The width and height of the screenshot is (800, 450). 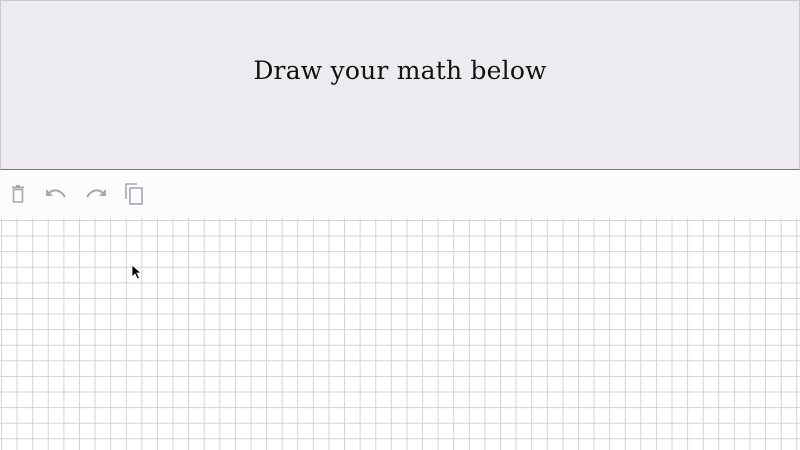 I want to click on undo-button, so click(x=56, y=194).